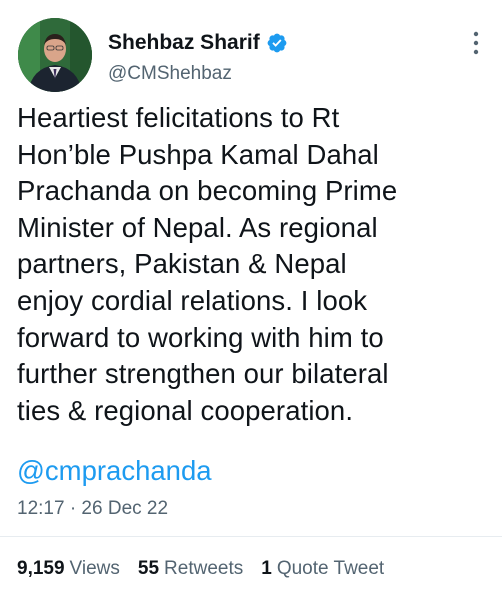 This screenshot has width=502, height=600. I want to click on avatar-image, so click(55, 55).